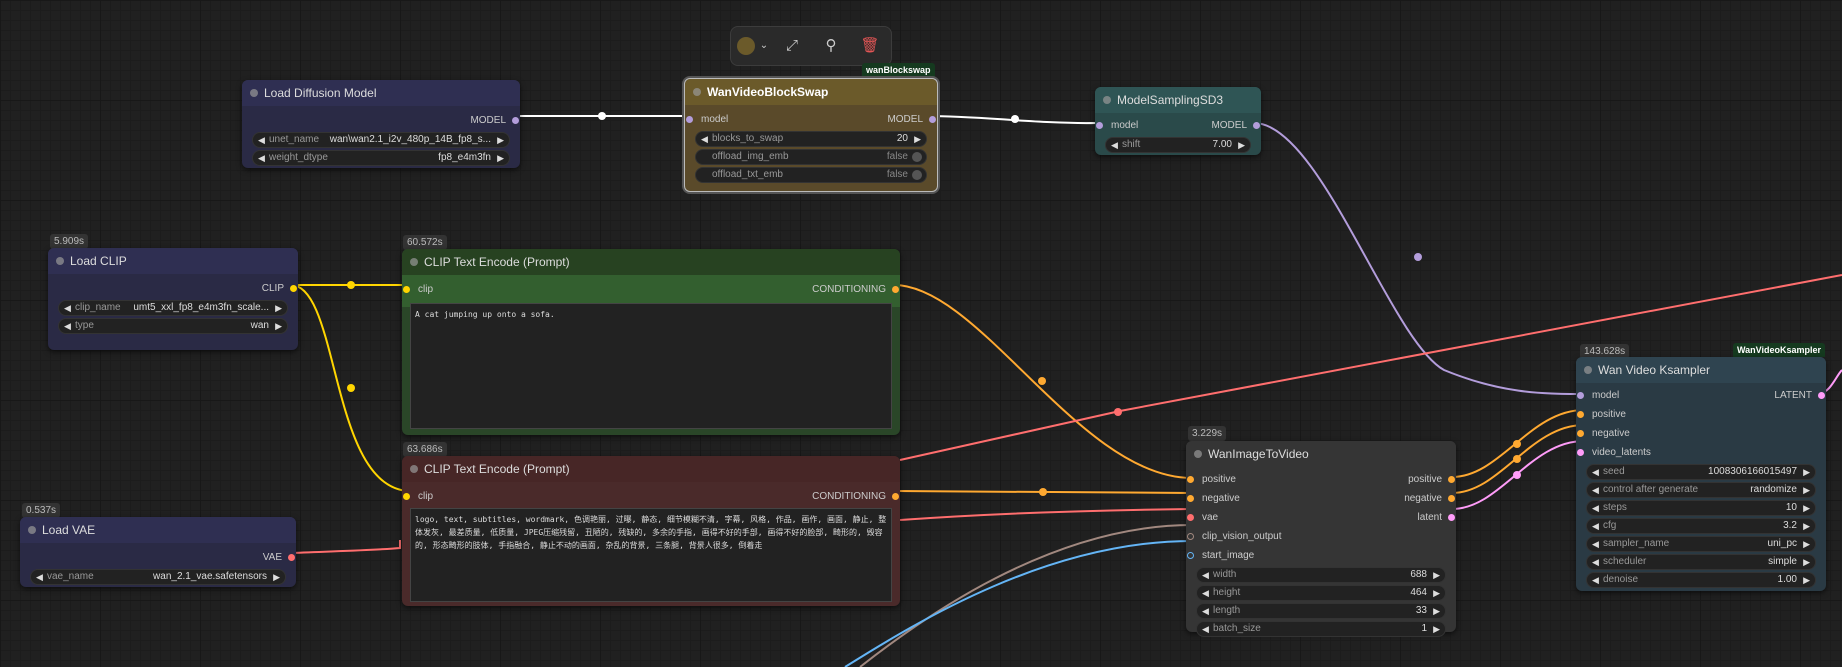 The image size is (1842, 667). What do you see at coordinates (1701, 490) in the screenshot?
I see `combo-control-after-generate: ◀ control after generate randomize ▶` at bounding box center [1701, 490].